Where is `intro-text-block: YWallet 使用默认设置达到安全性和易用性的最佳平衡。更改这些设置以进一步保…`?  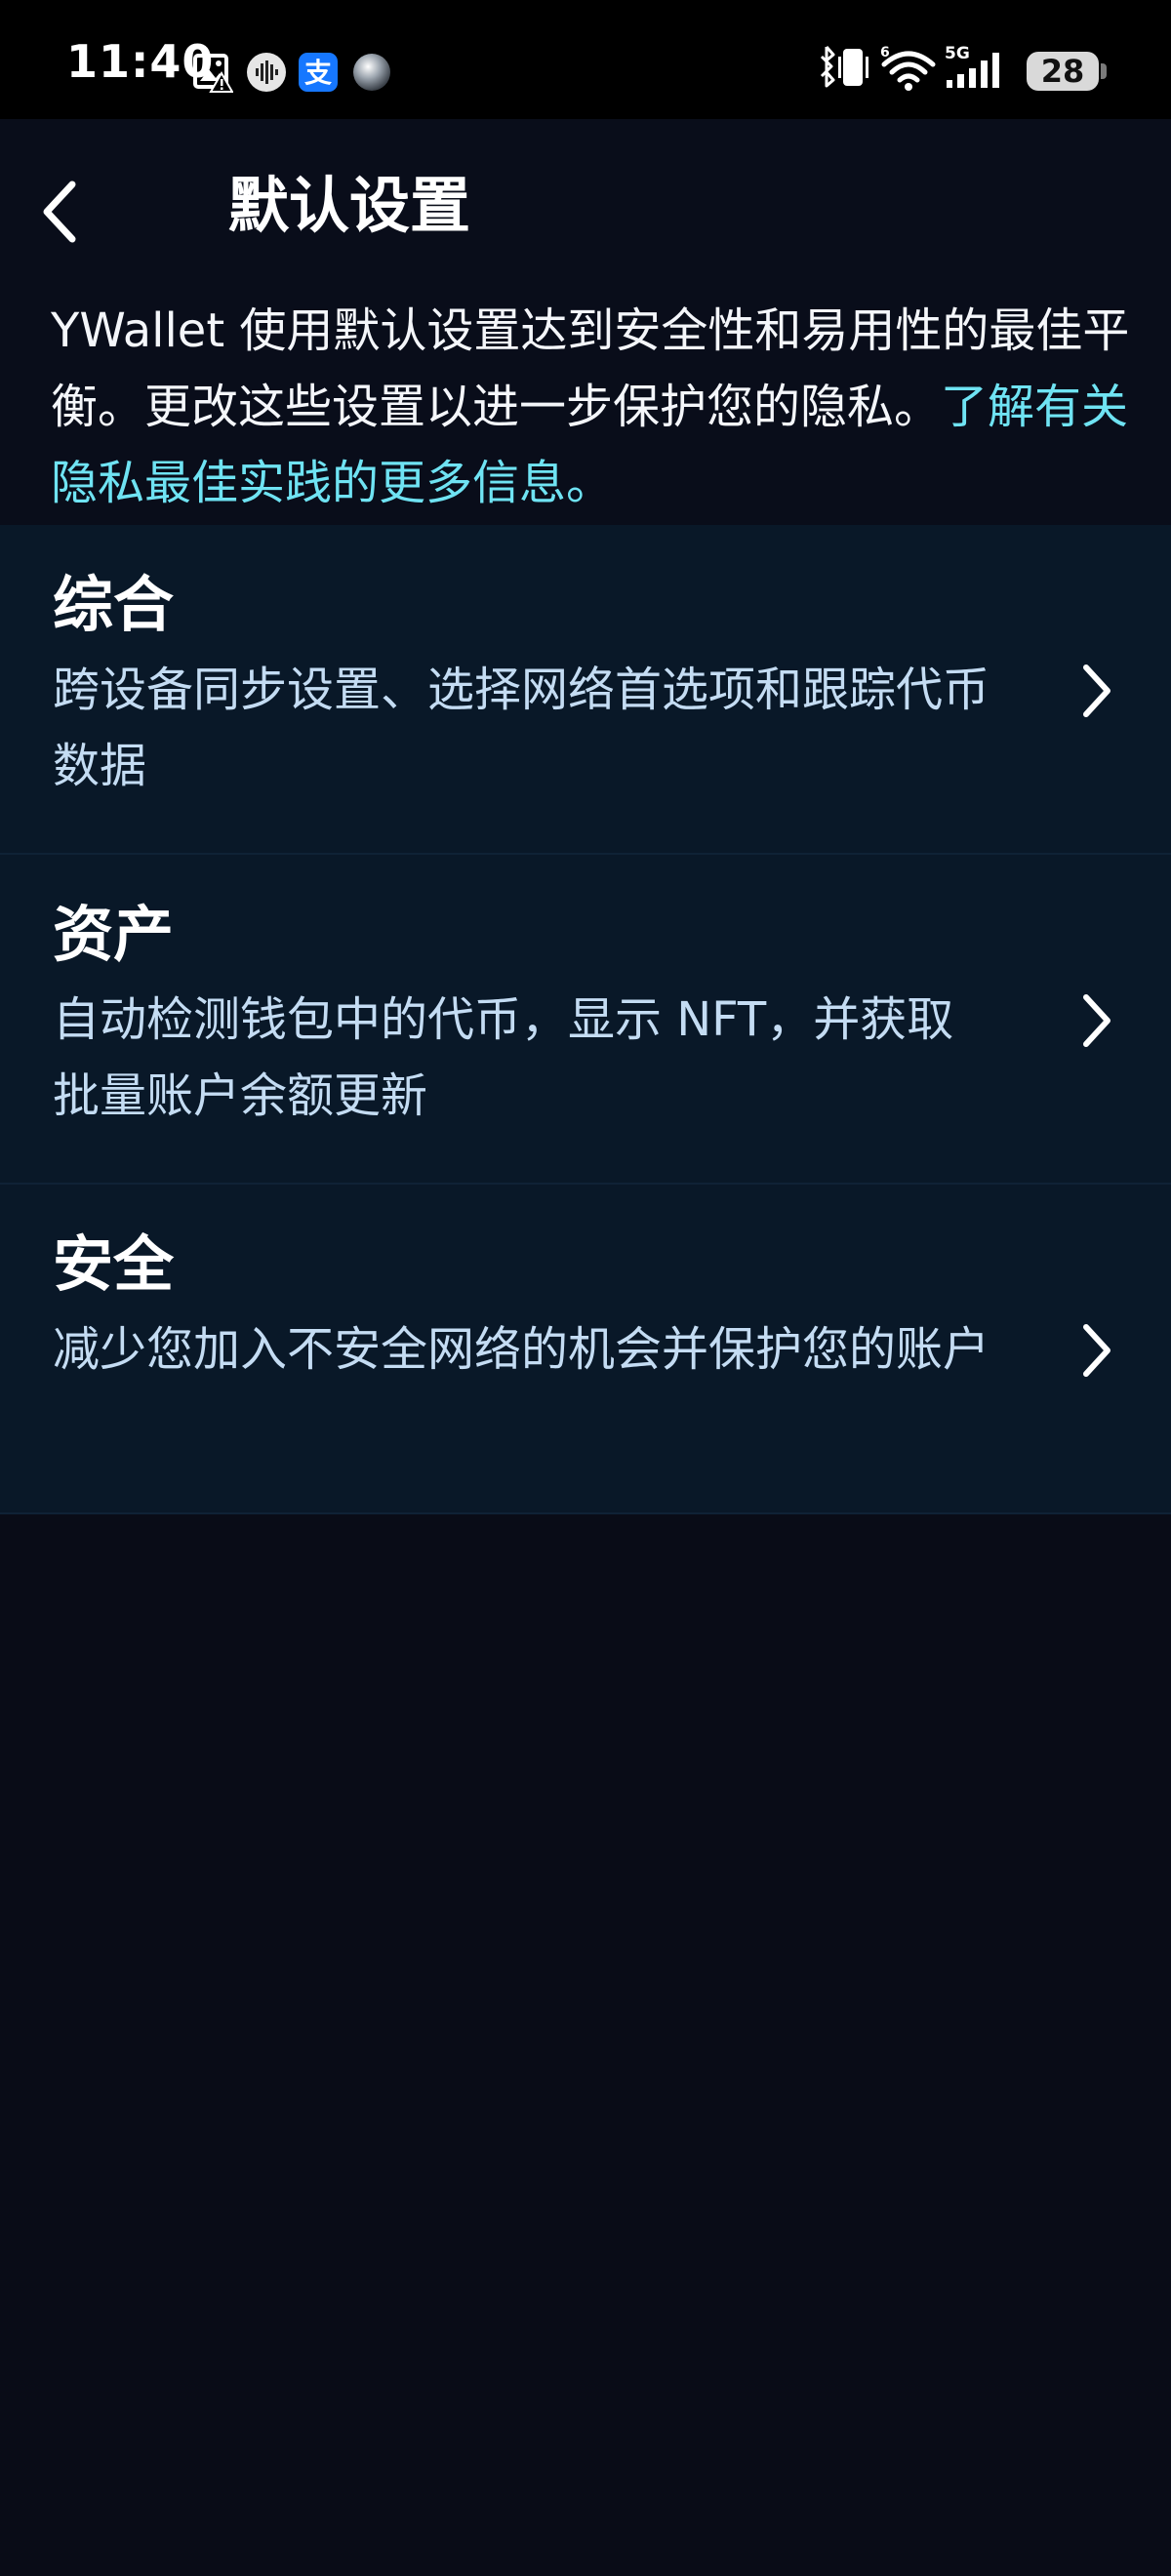
intro-text-block: YWallet 使用默认设置达到安全性和易用性的最佳平衡。更改这些设置以进一步保… is located at coordinates (592, 407).